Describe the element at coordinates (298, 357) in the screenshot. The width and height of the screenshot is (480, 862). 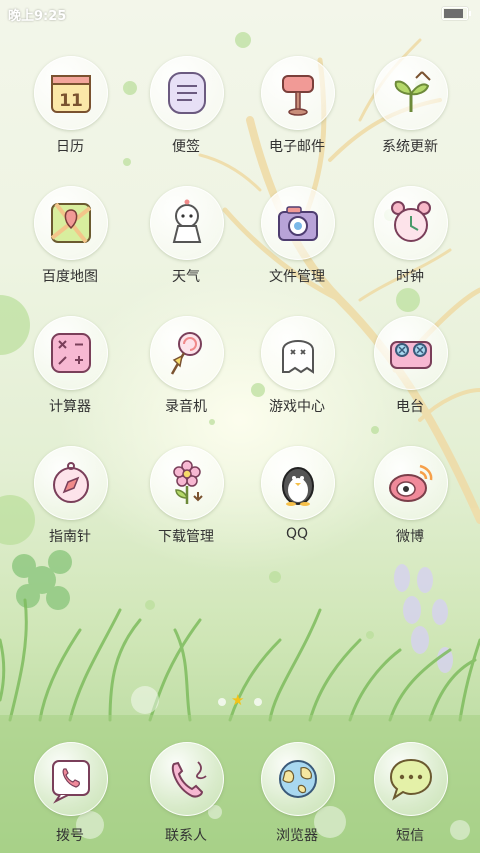
I see `ghost-icon` at that location.